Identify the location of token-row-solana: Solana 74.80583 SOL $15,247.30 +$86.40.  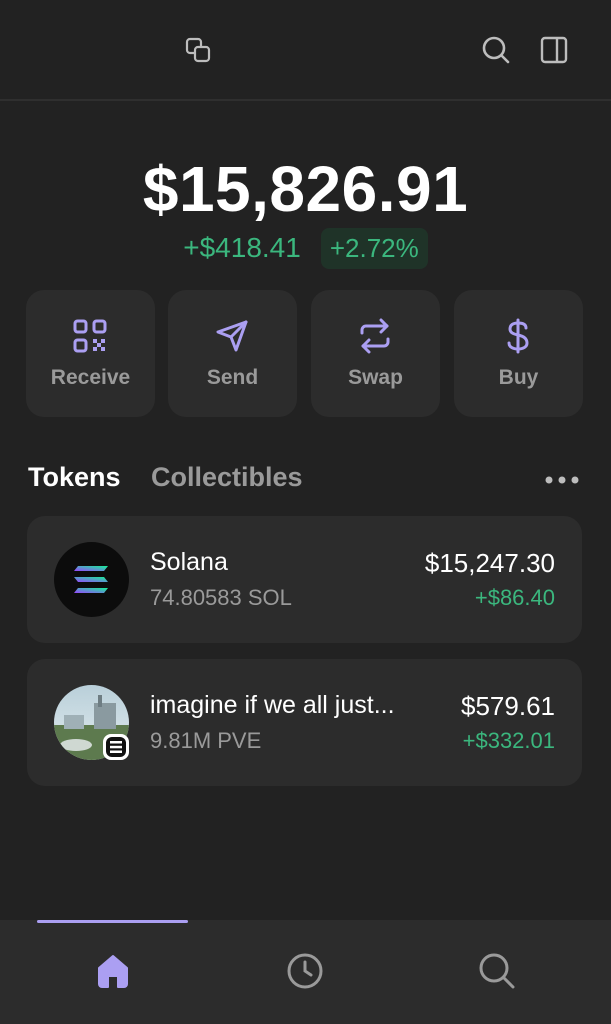
(304, 579).